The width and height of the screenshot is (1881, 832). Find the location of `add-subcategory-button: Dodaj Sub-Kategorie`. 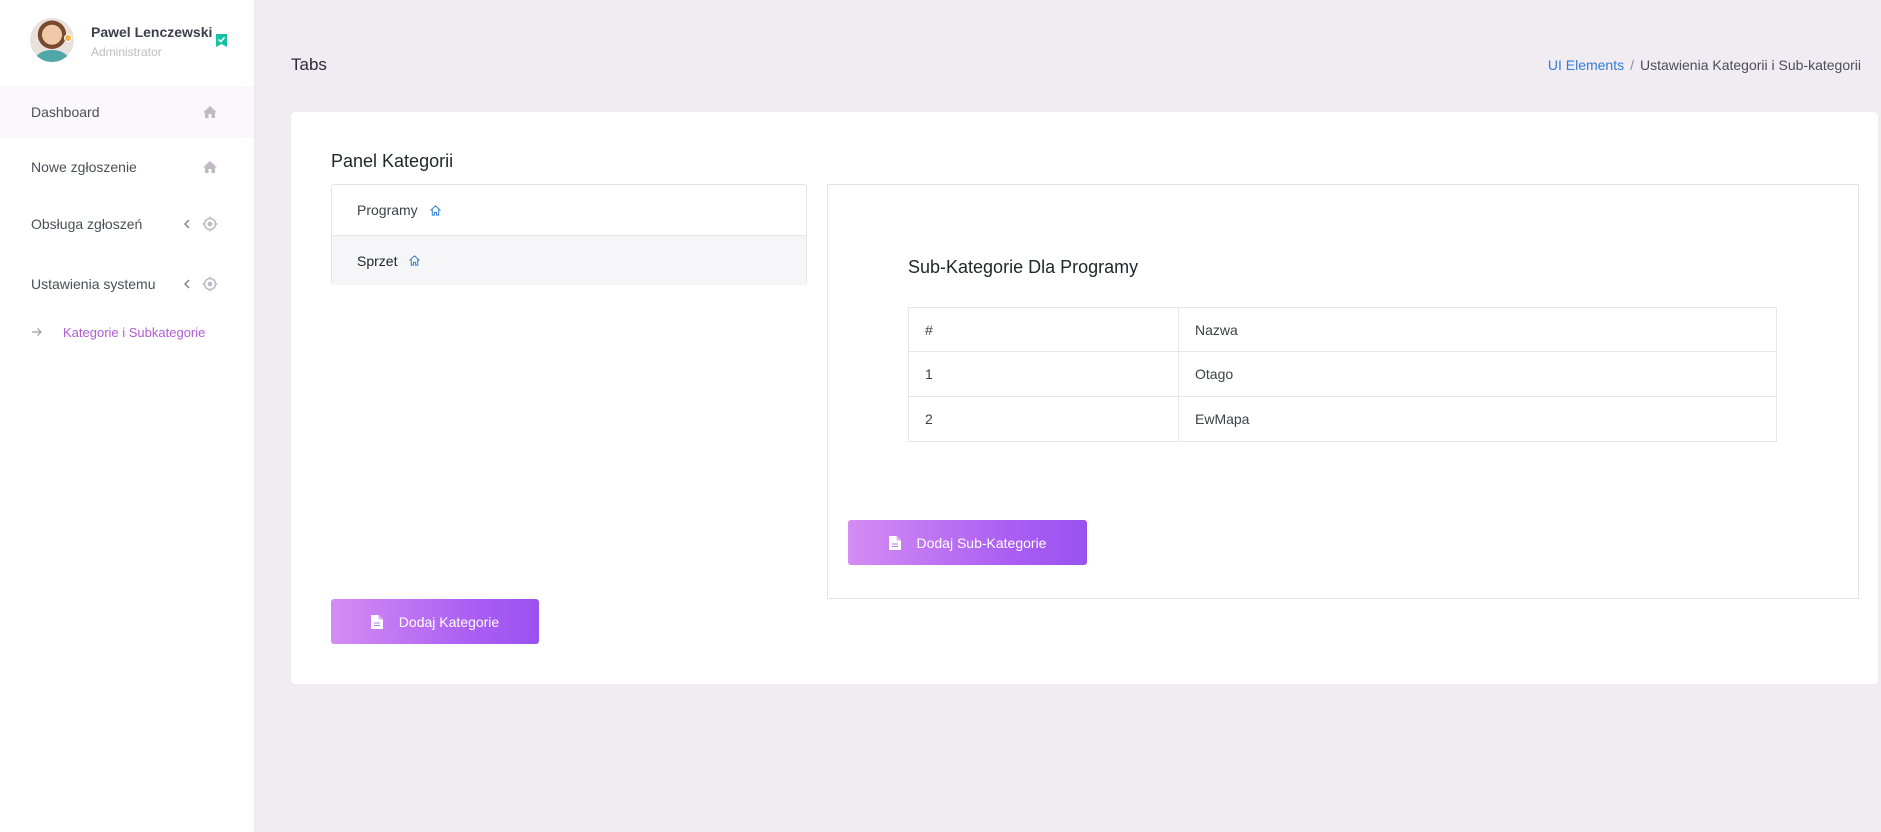

add-subcategory-button: Dodaj Sub-Kategorie is located at coordinates (967, 542).